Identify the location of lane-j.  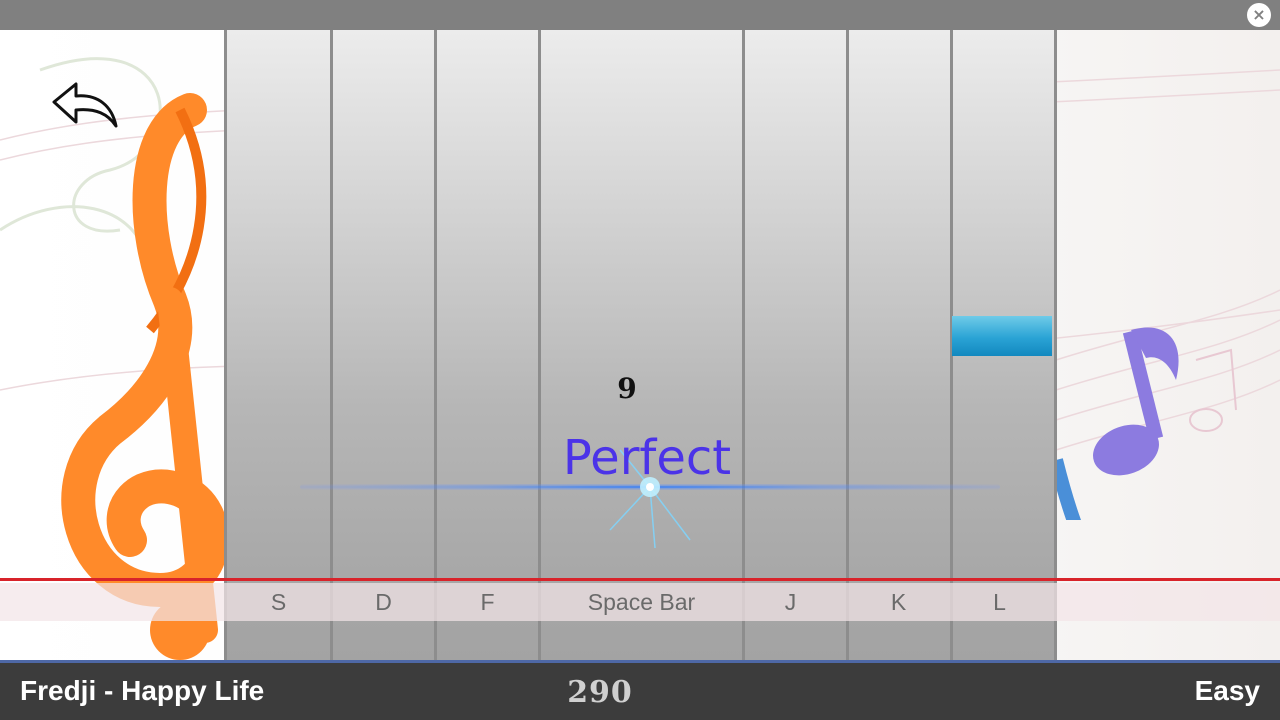
(794, 345).